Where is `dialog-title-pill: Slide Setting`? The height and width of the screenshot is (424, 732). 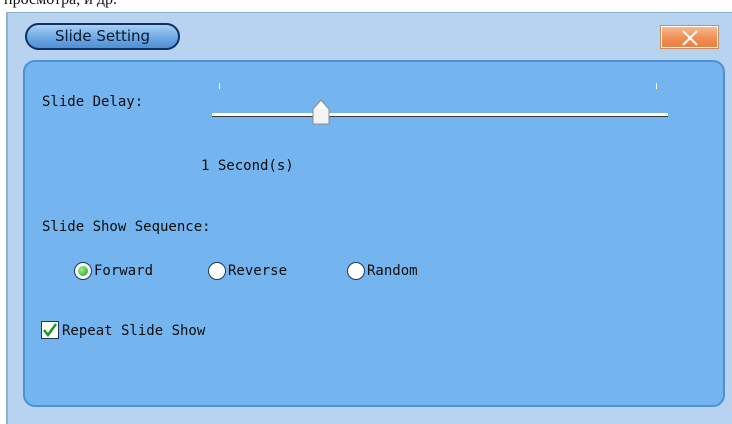 dialog-title-pill: Slide Setting is located at coordinates (102, 36).